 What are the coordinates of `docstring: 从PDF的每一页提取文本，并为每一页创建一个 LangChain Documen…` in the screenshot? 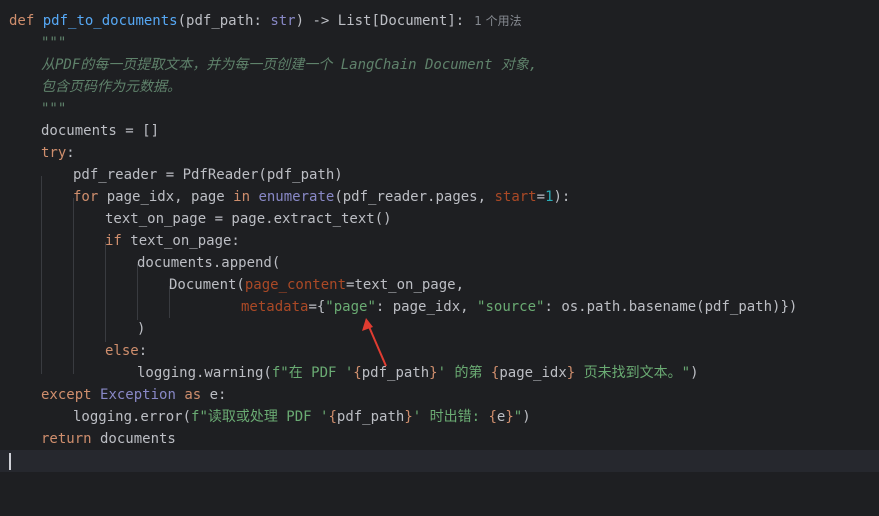 It's located at (289, 65).